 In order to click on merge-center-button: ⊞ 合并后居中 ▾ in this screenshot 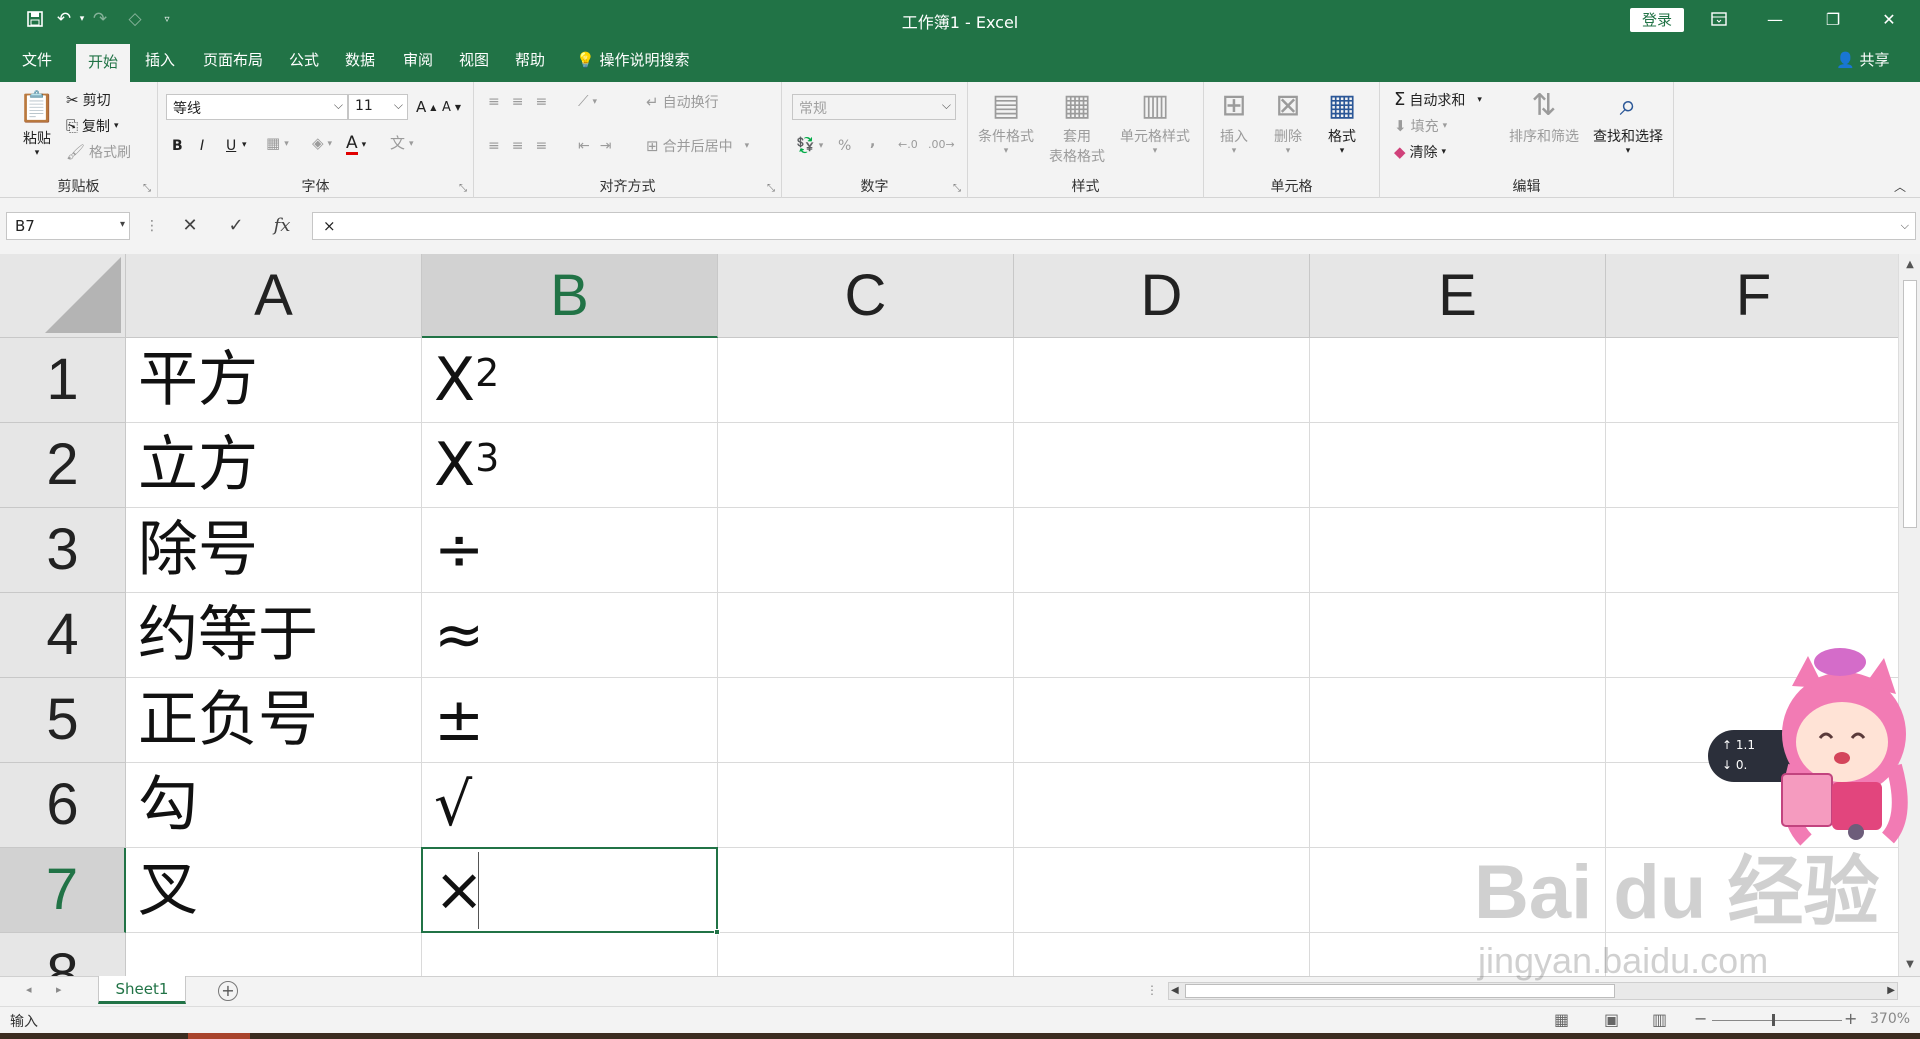, I will do `click(697, 146)`.